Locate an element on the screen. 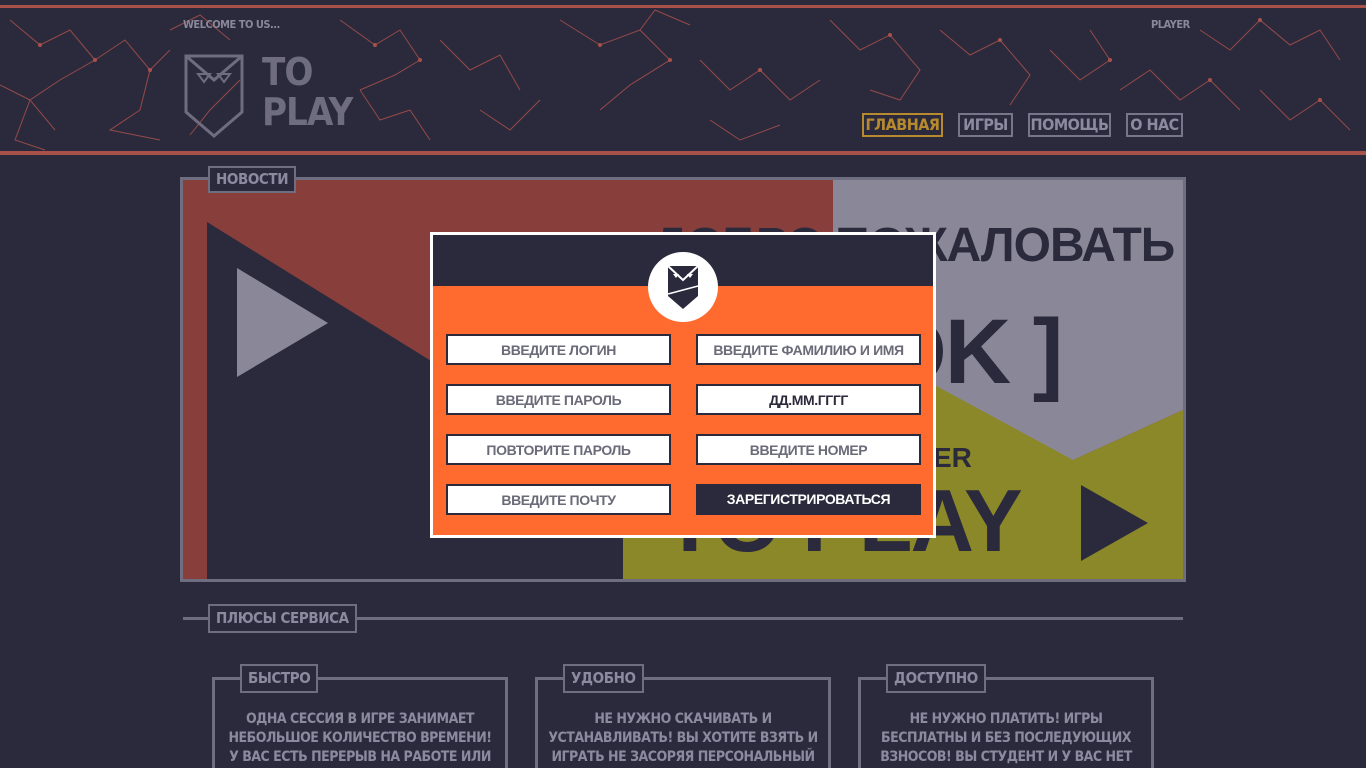 Image resolution: width=1366 pixels, height=768 pixels. player-link: PLAYER is located at coordinates (1170, 24).